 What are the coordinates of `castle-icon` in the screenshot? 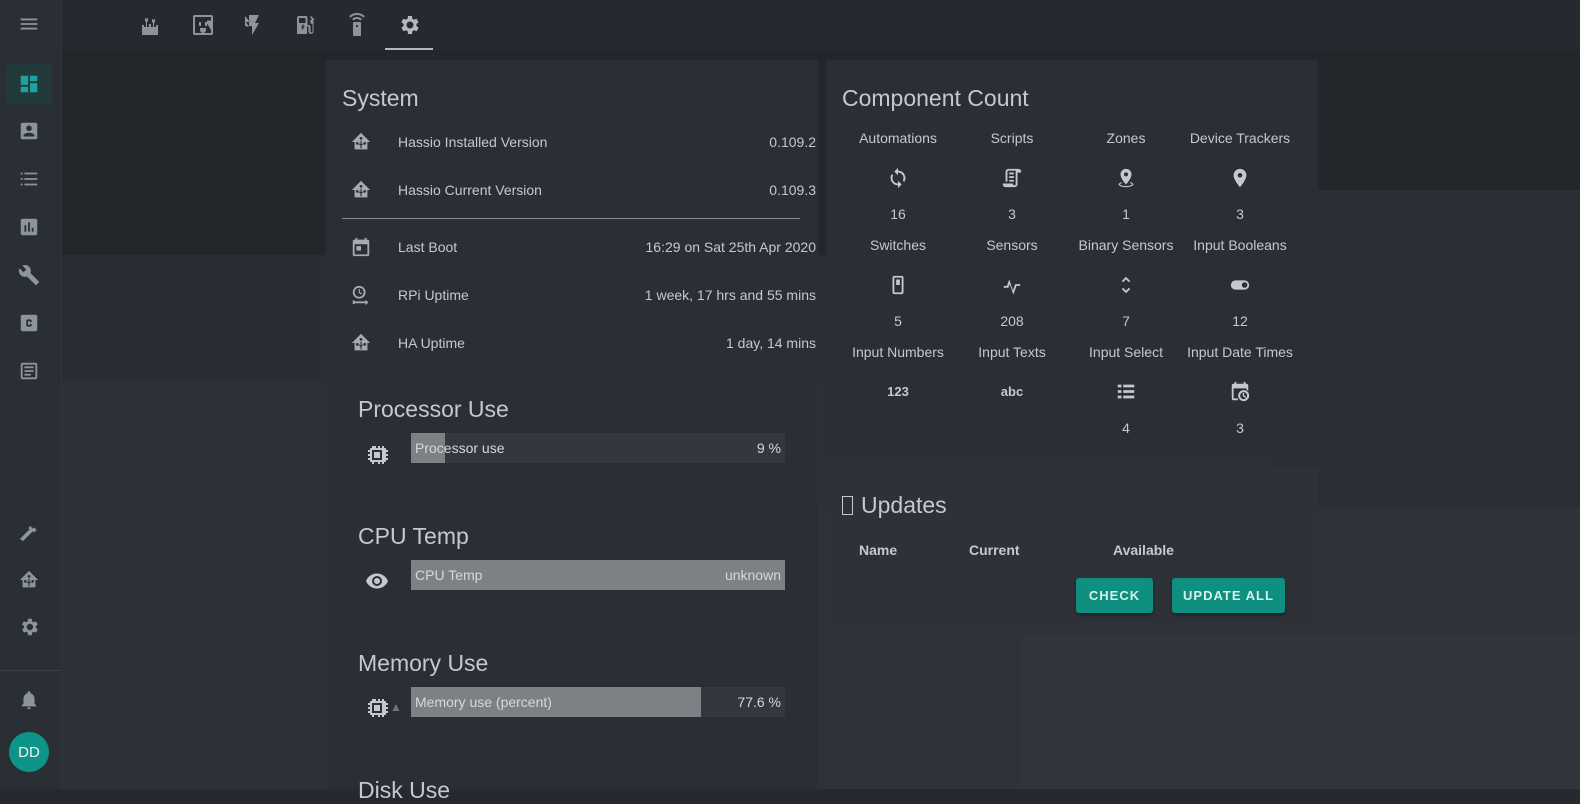 It's located at (150, 26).